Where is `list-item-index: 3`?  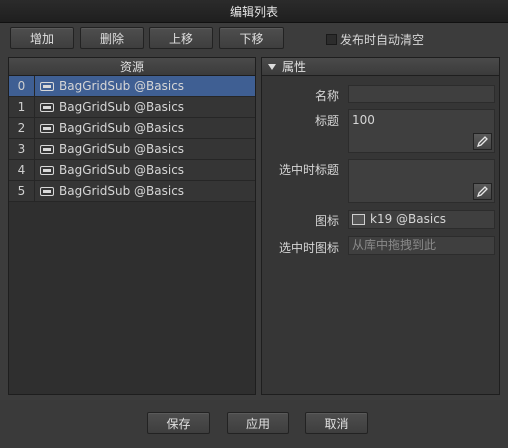
list-item-index: 3 is located at coordinates (22, 149).